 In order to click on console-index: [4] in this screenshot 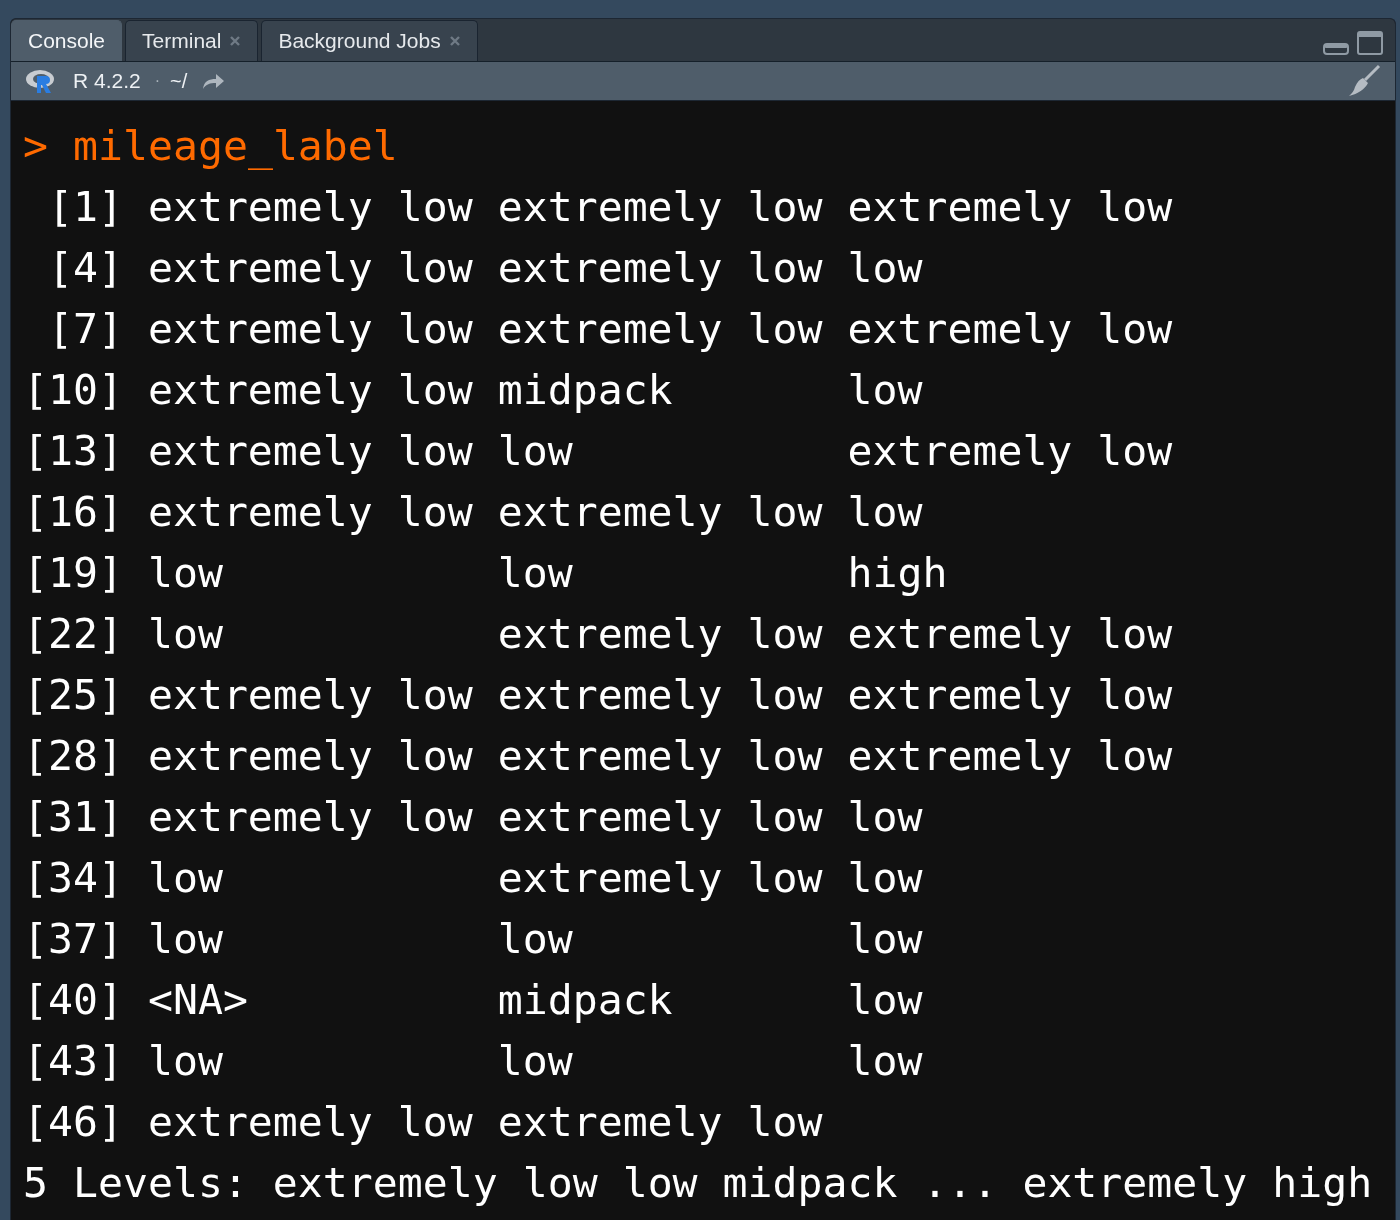, I will do `click(84, 268)`.